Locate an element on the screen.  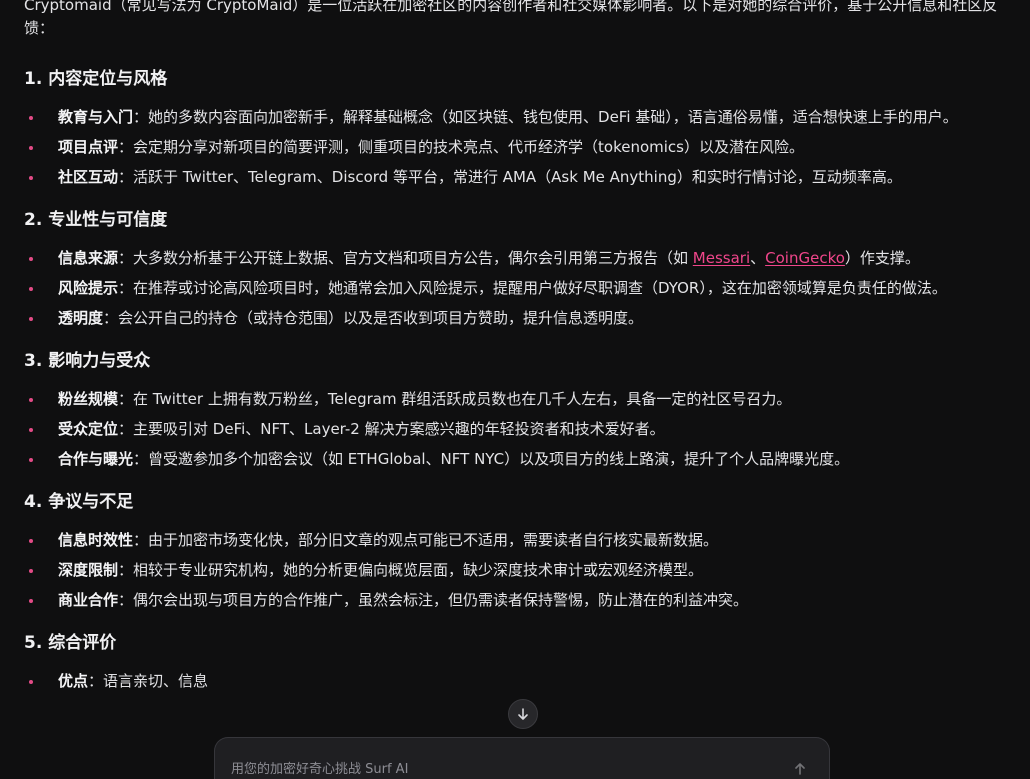
item-text: ：会公开自己的持仓（或持仓范围）以及是否收到项目方赞助，提升信息透明度。 is located at coordinates (373, 318).